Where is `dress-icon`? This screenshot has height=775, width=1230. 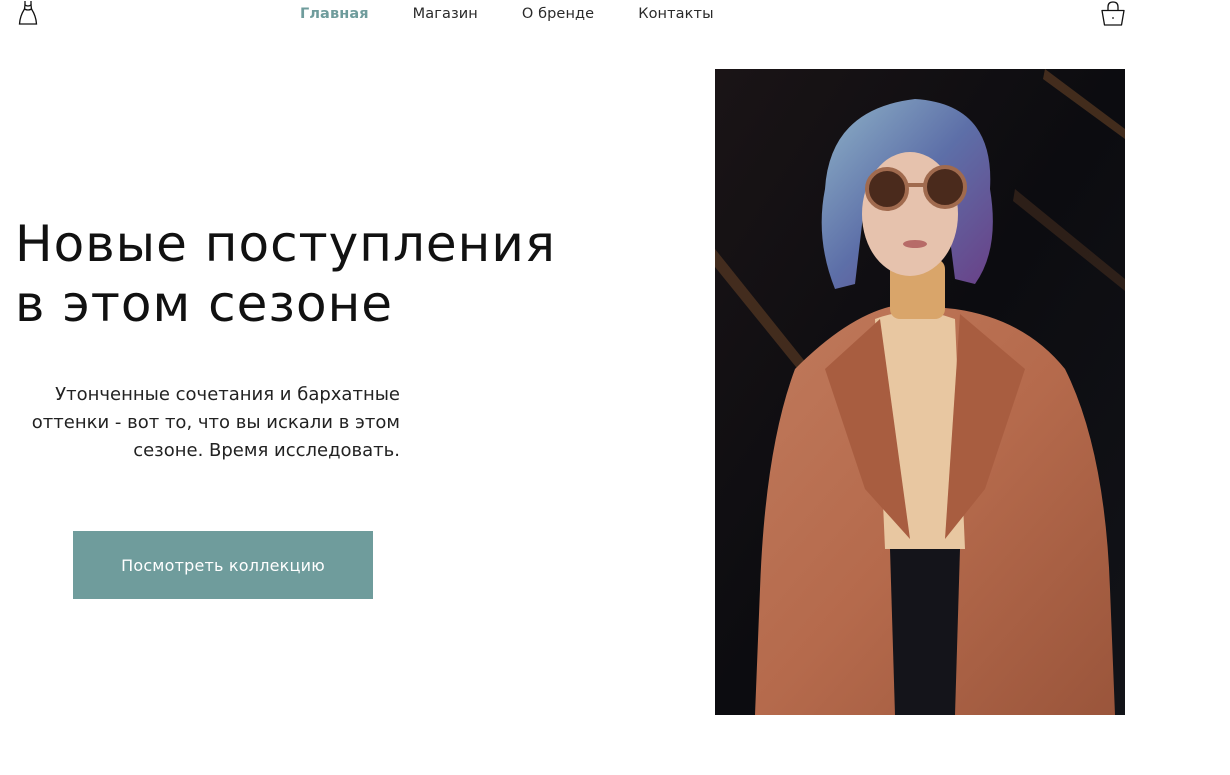 dress-icon is located at coordinates (28, 13).